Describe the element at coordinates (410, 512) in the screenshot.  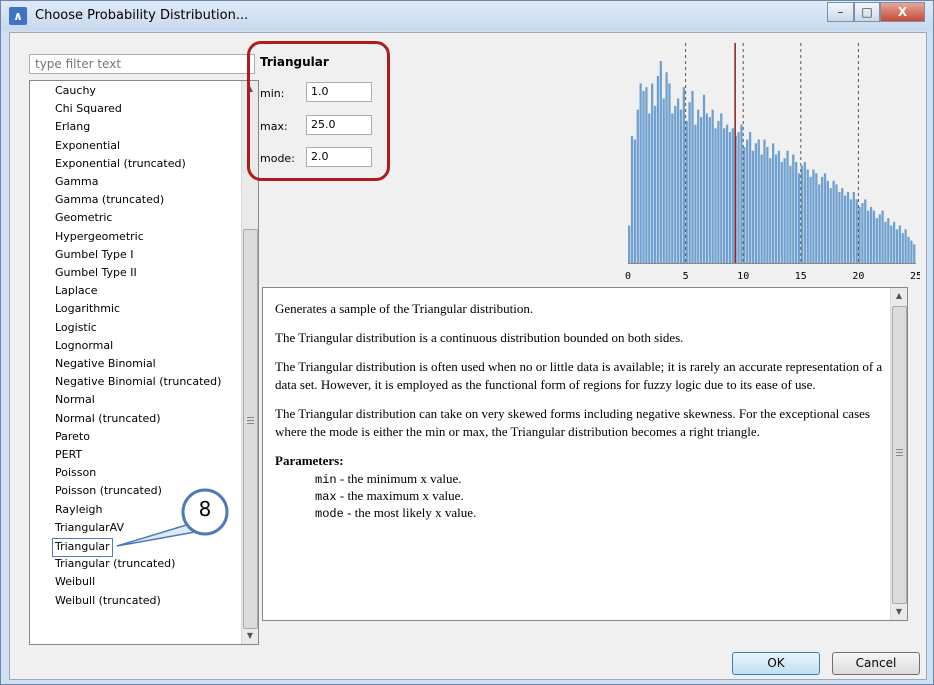
I see `param-mode-desc: - the most likely x value.` at that location.